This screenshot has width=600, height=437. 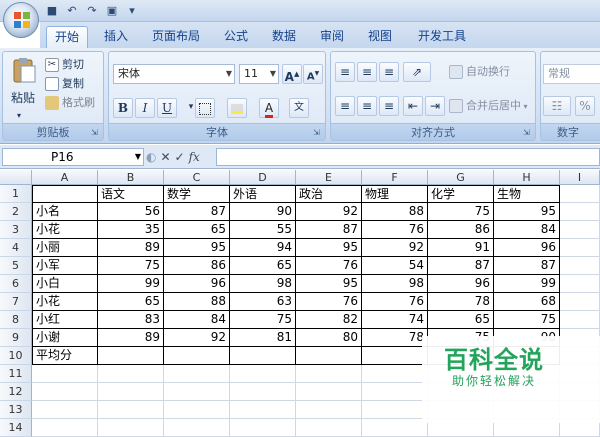 What do you see at coordinates (16, 428) in the screenshot?
I see `row-header: 14` at bounding box center [16, 428].